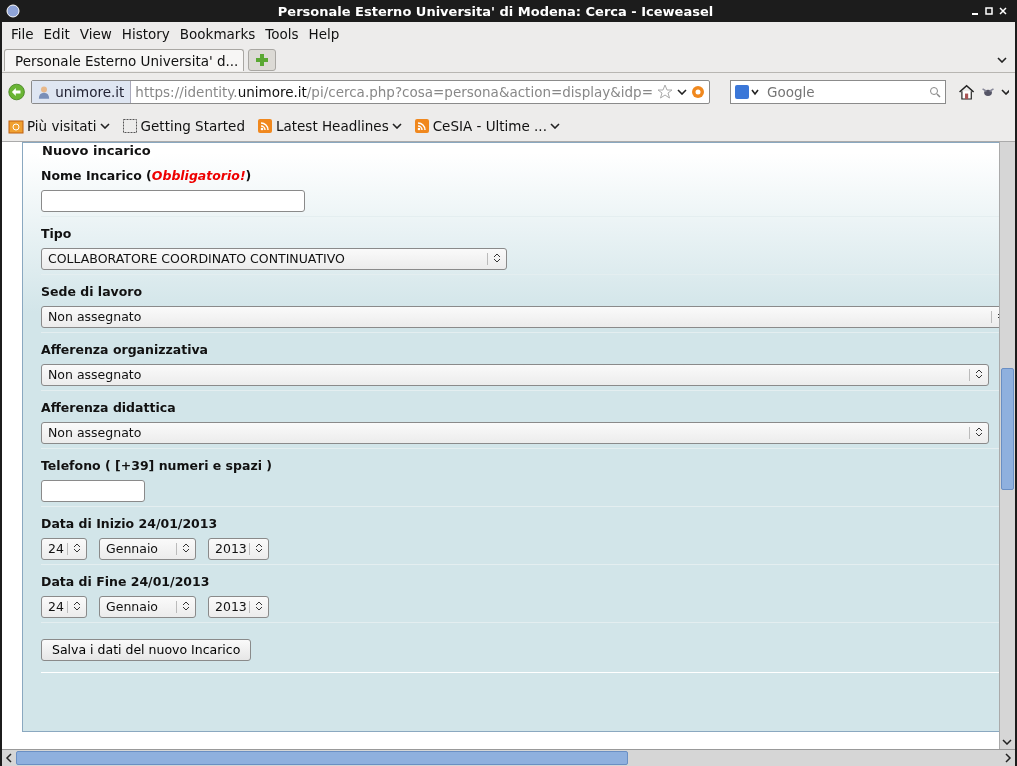 This screenshot has width=1017, height=766. I want to click on maximize-button, so click(989, 11).